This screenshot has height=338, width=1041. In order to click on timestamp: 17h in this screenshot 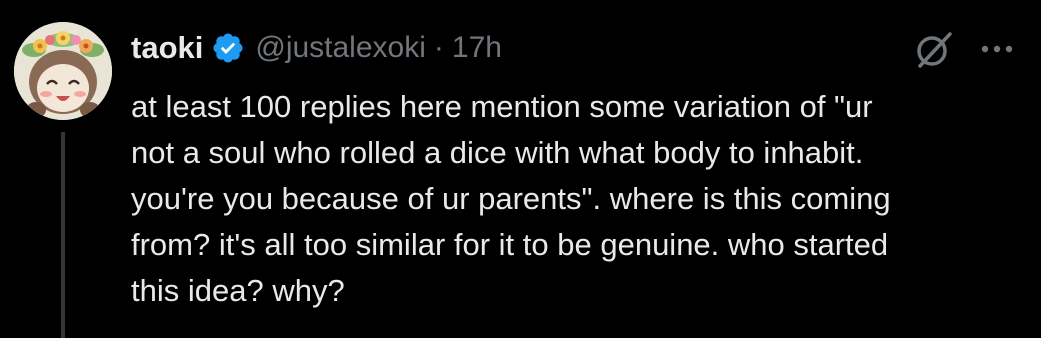, I will do `click(477, 48)`.